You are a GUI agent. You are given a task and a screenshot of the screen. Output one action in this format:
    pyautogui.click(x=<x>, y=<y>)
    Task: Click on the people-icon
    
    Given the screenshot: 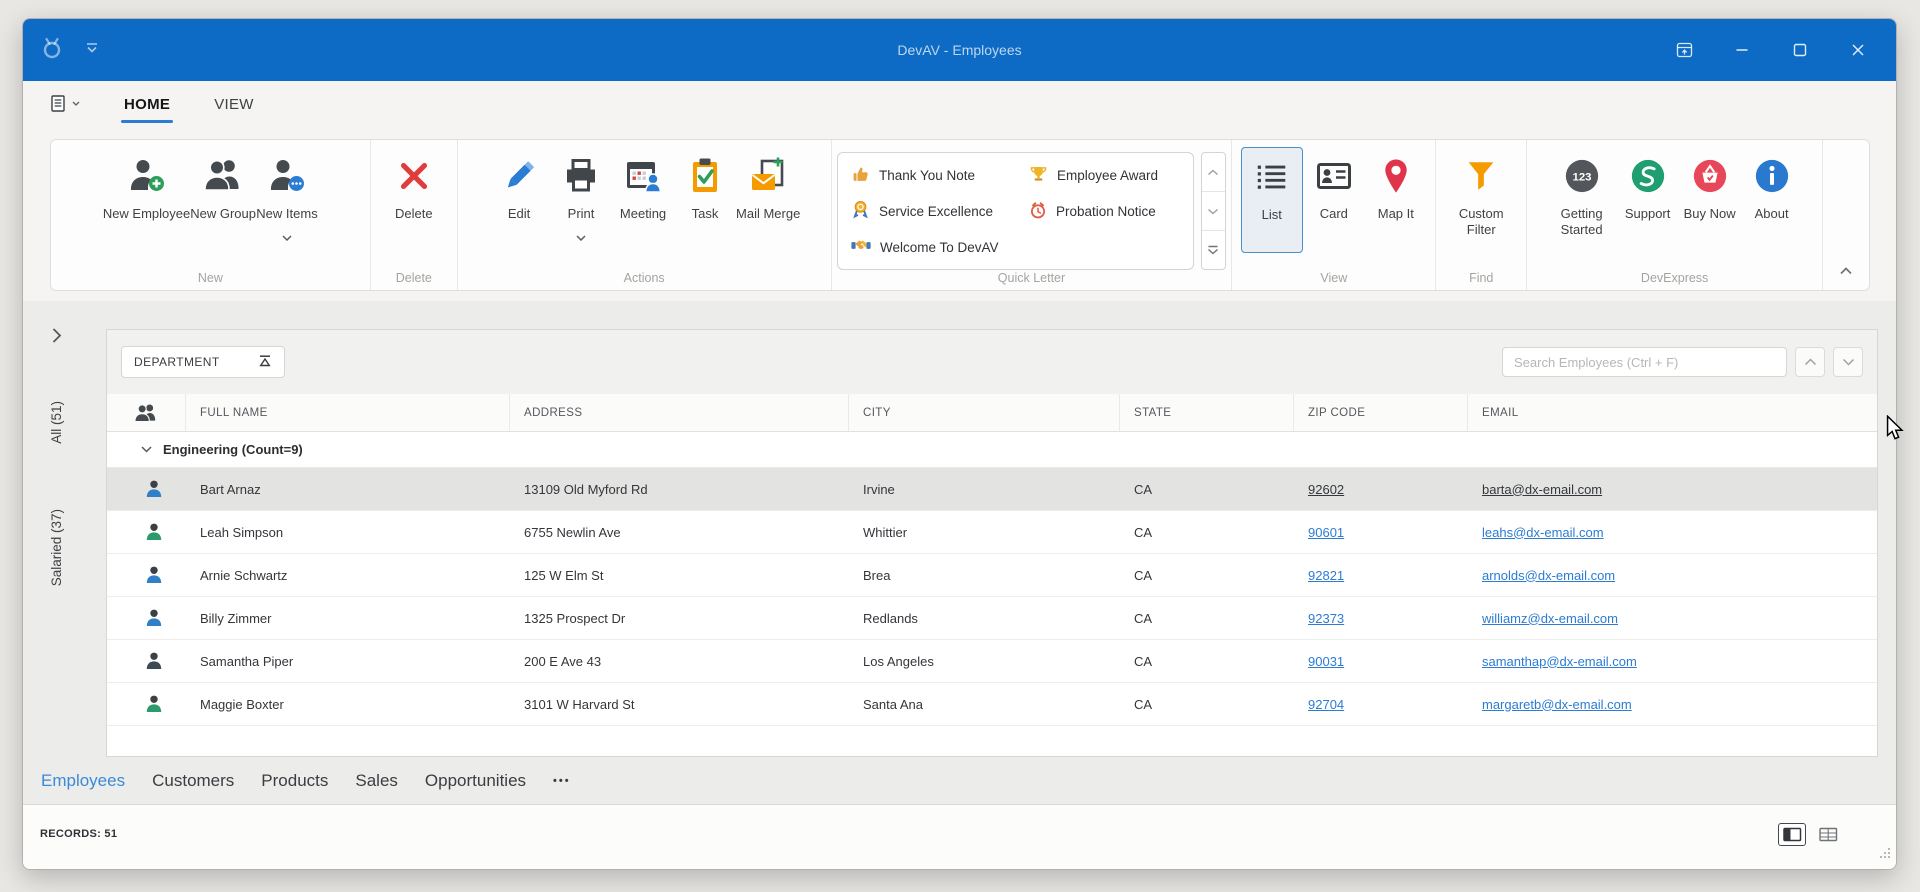 What is the action you would take?
    pyautogui.click(x=223, y=176)
    